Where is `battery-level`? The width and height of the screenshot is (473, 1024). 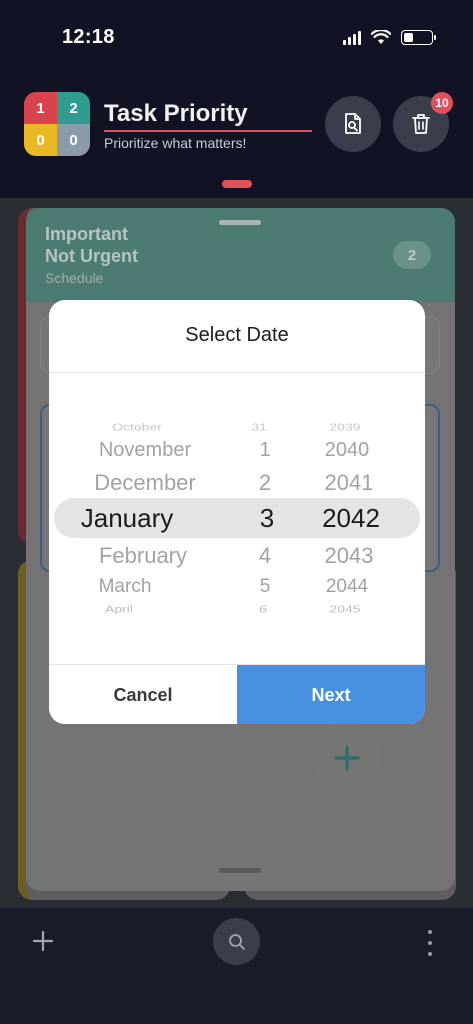
battery-level is located at coordinates (408, 37).